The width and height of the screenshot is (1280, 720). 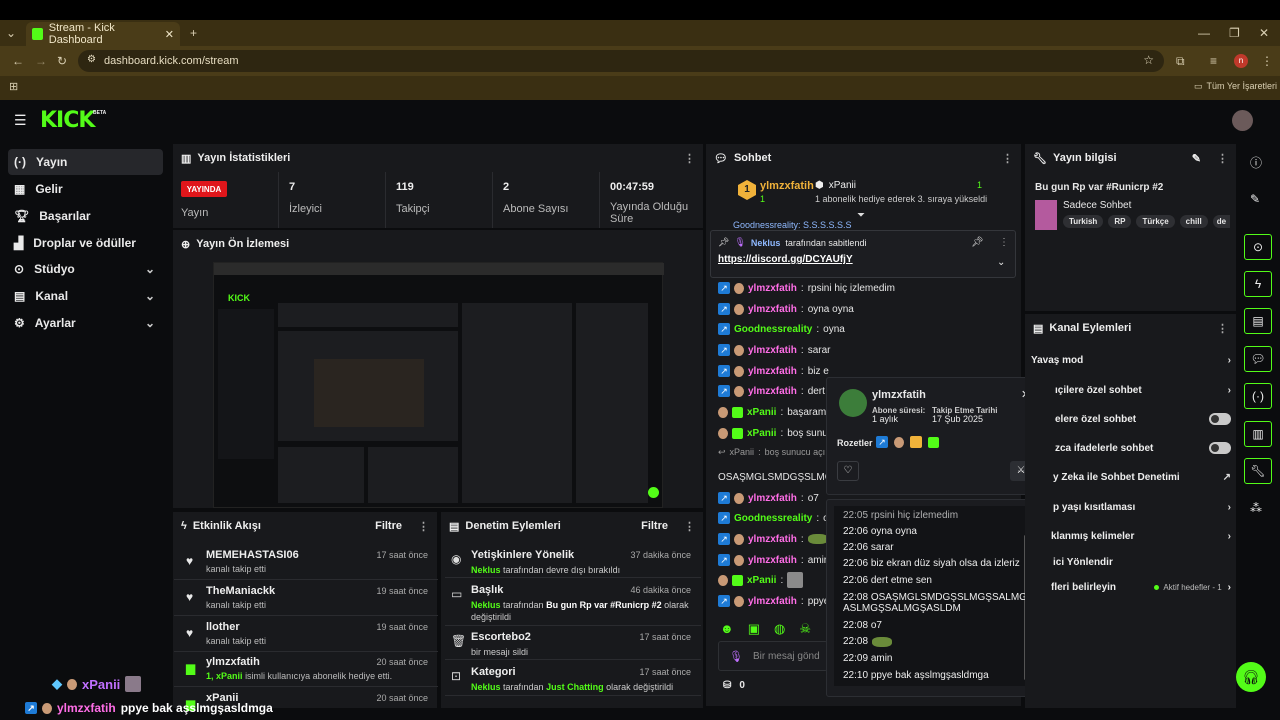 What do you see at coordinates (191, 668) in the screenshot?
I see `gift-sub-icon: ▆` at bounding box center [191, 668].